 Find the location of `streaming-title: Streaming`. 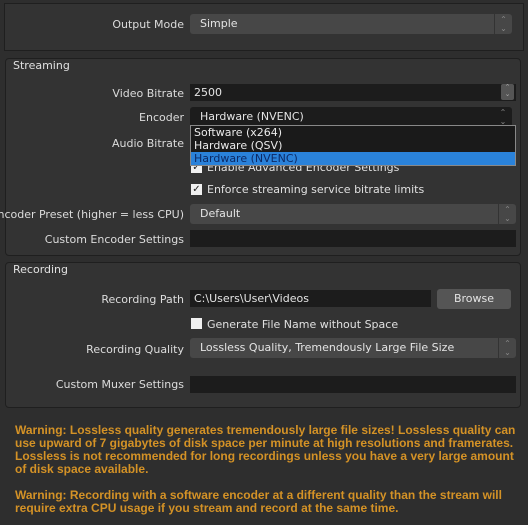

streaming-title: Streaming is located at coordinates (41, 65).